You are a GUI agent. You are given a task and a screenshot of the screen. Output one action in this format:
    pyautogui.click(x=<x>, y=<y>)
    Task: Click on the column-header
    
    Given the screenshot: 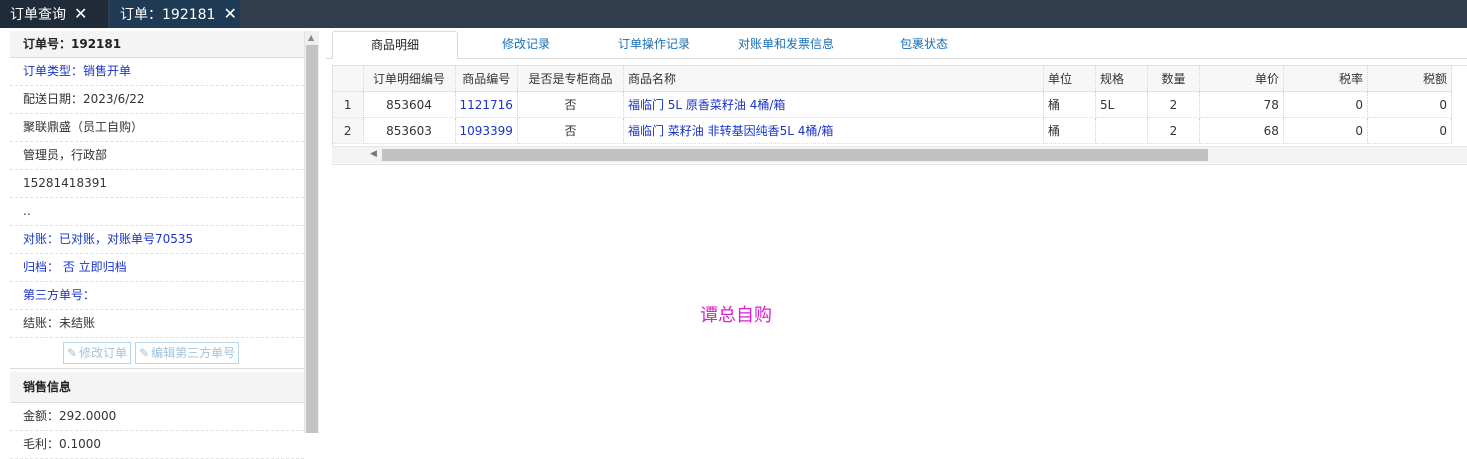 What is the action you would take?
    pyautogui.click(x=348, y=79)
    